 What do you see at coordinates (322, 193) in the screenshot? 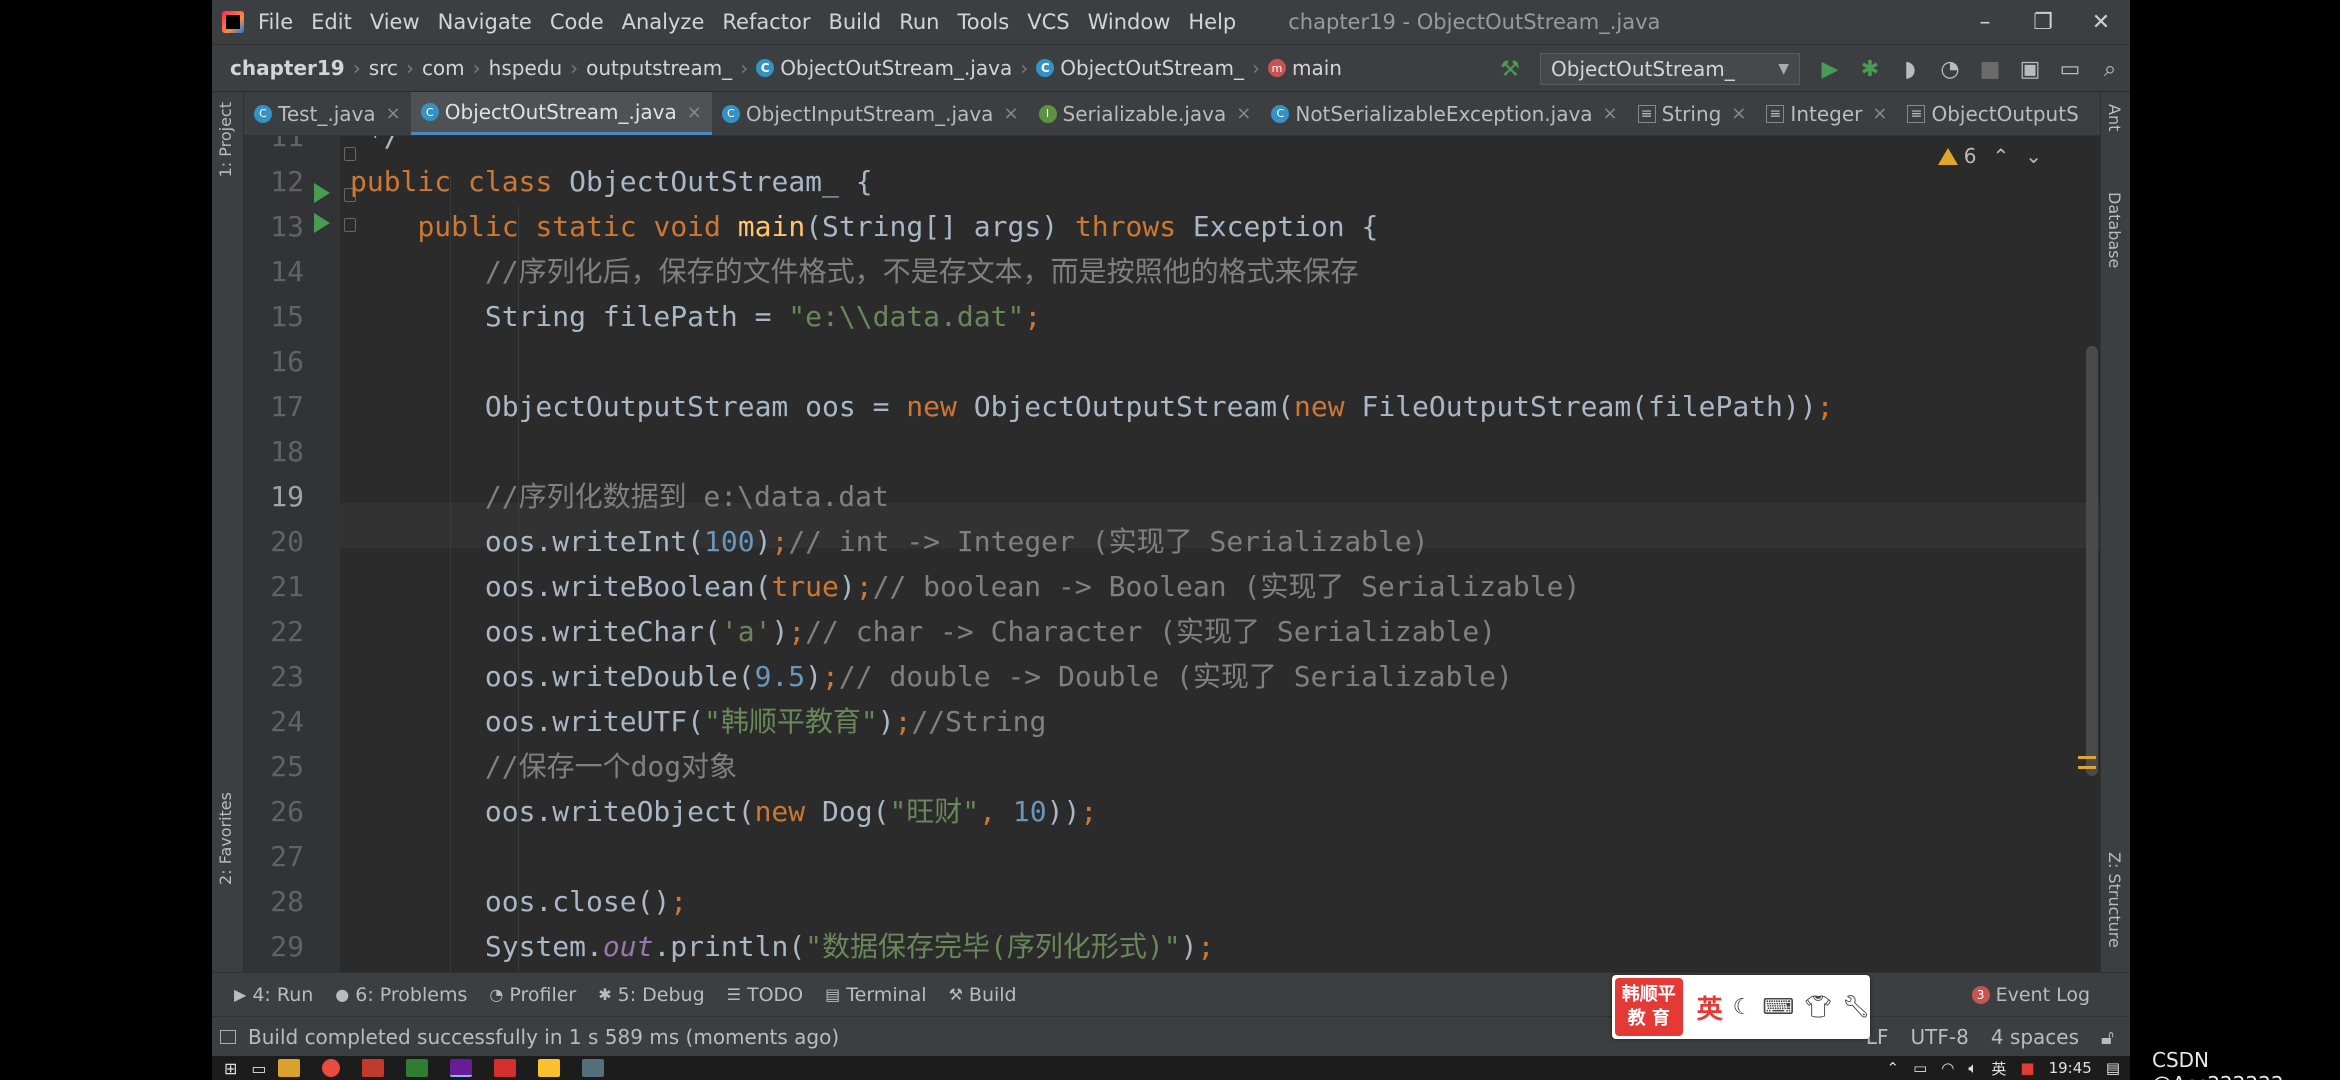
I see `run-class-gutter-icon` at bounding box center [322, 193].